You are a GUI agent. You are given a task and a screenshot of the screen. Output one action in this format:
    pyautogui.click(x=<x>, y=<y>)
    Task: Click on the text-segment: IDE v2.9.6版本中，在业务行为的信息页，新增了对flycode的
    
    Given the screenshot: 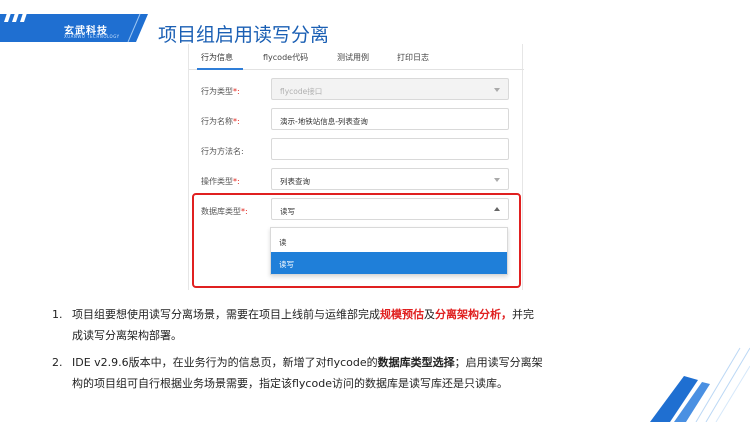 What is the action you would take?
    pyautogui.click(x=225, y=362)
    